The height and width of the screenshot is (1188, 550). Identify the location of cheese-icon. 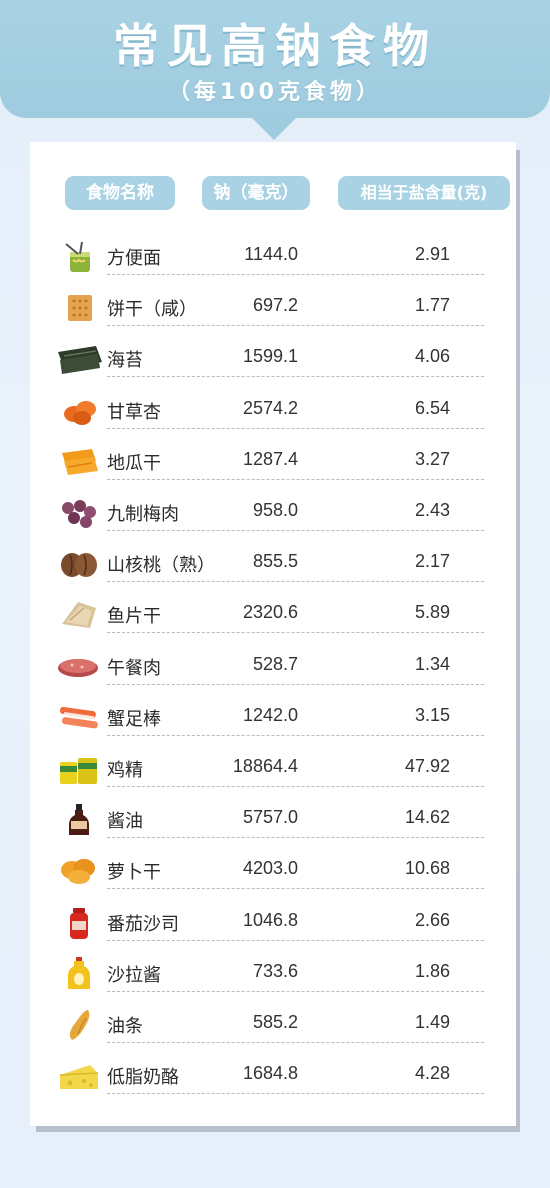
(79, 1076).